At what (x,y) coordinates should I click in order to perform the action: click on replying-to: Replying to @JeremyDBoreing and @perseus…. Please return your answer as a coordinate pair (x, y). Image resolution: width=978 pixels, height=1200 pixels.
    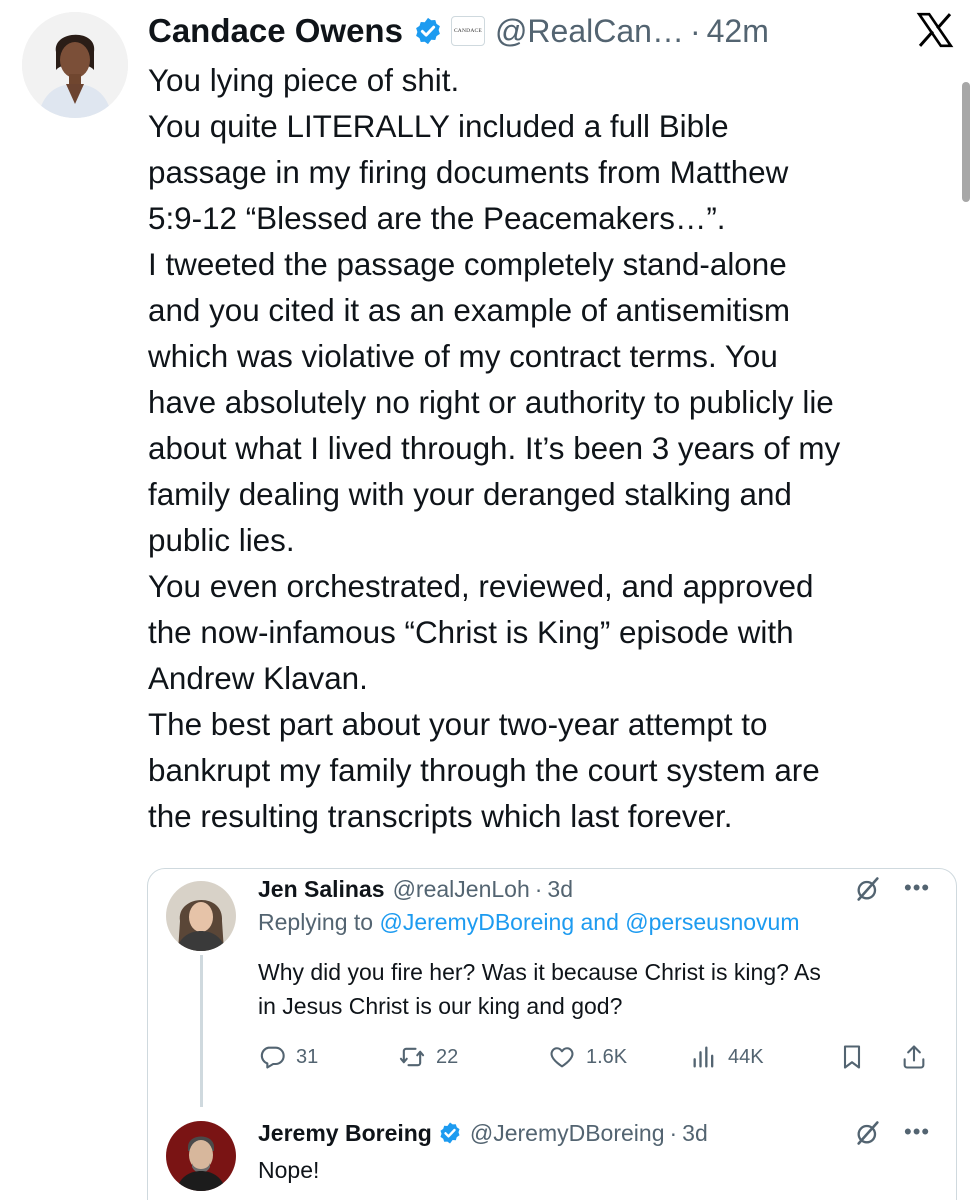
    Looking at the image, I should click on (528, 922).